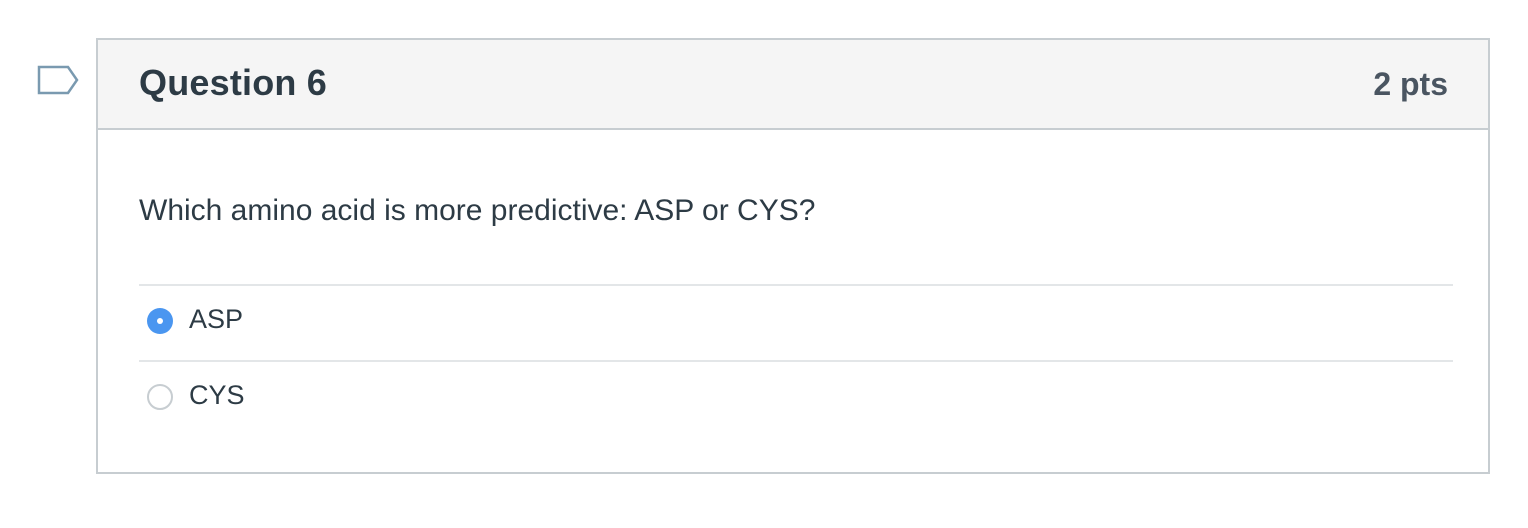  What do you see at coordinates (796, 322) in the screenshot?
I see `answer-option: ASP` at bounding box center [796, 322].